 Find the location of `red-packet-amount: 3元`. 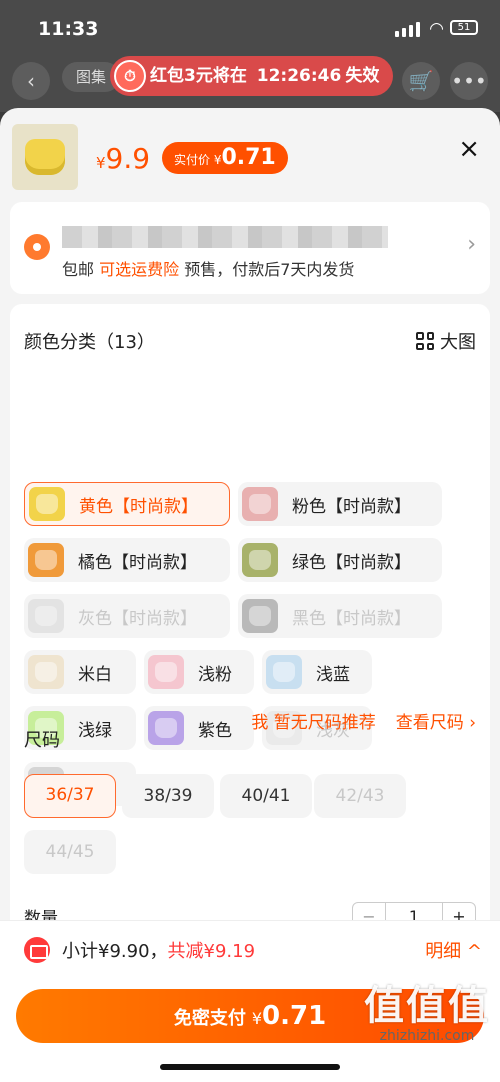

red-packet-amount: 3元 is located at coordinates (198, 76).